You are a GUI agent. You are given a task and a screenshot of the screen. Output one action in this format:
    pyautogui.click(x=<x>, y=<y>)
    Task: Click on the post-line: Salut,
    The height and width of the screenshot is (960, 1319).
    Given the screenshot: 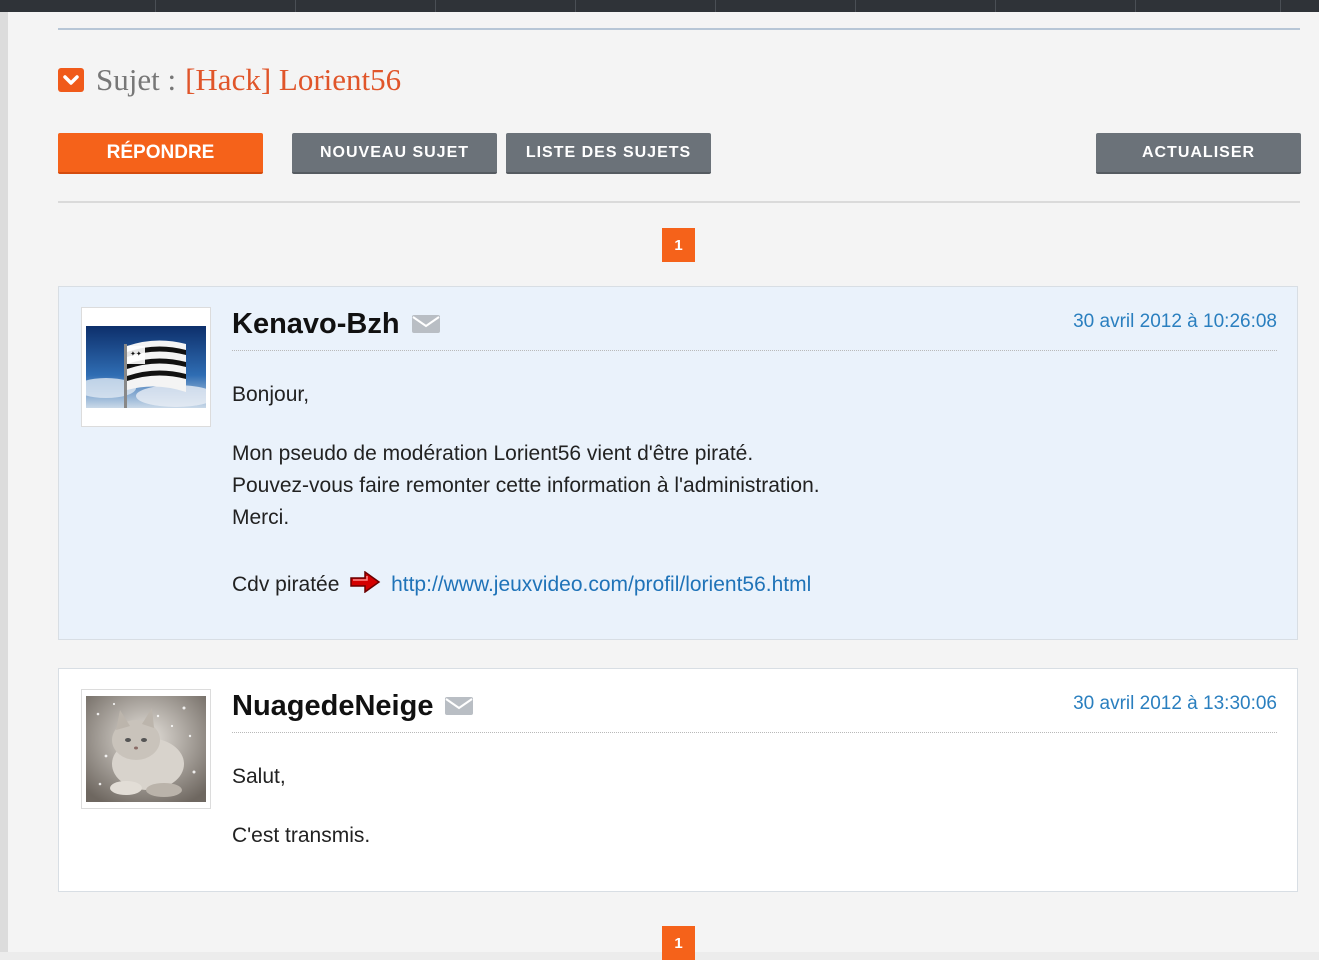 What is the action you would take?
    pyautogui.click(x=259, y=776)
    